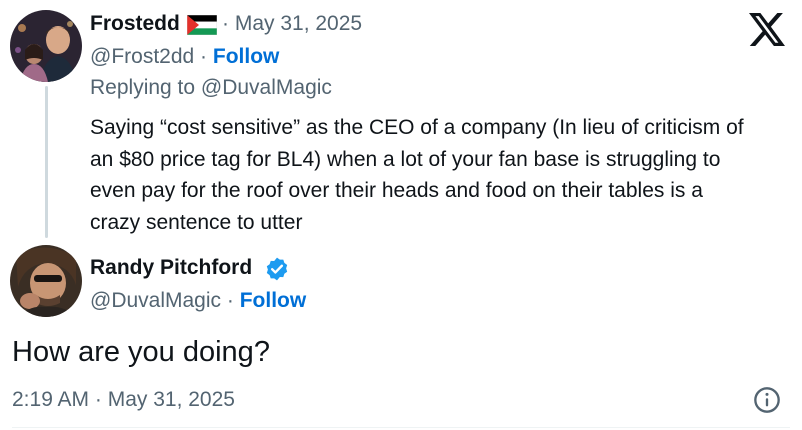  Describe the element at coordinates (196, 222) in the screenshot. I see `quoted-text-line: crazy sentence to utter` at that location.